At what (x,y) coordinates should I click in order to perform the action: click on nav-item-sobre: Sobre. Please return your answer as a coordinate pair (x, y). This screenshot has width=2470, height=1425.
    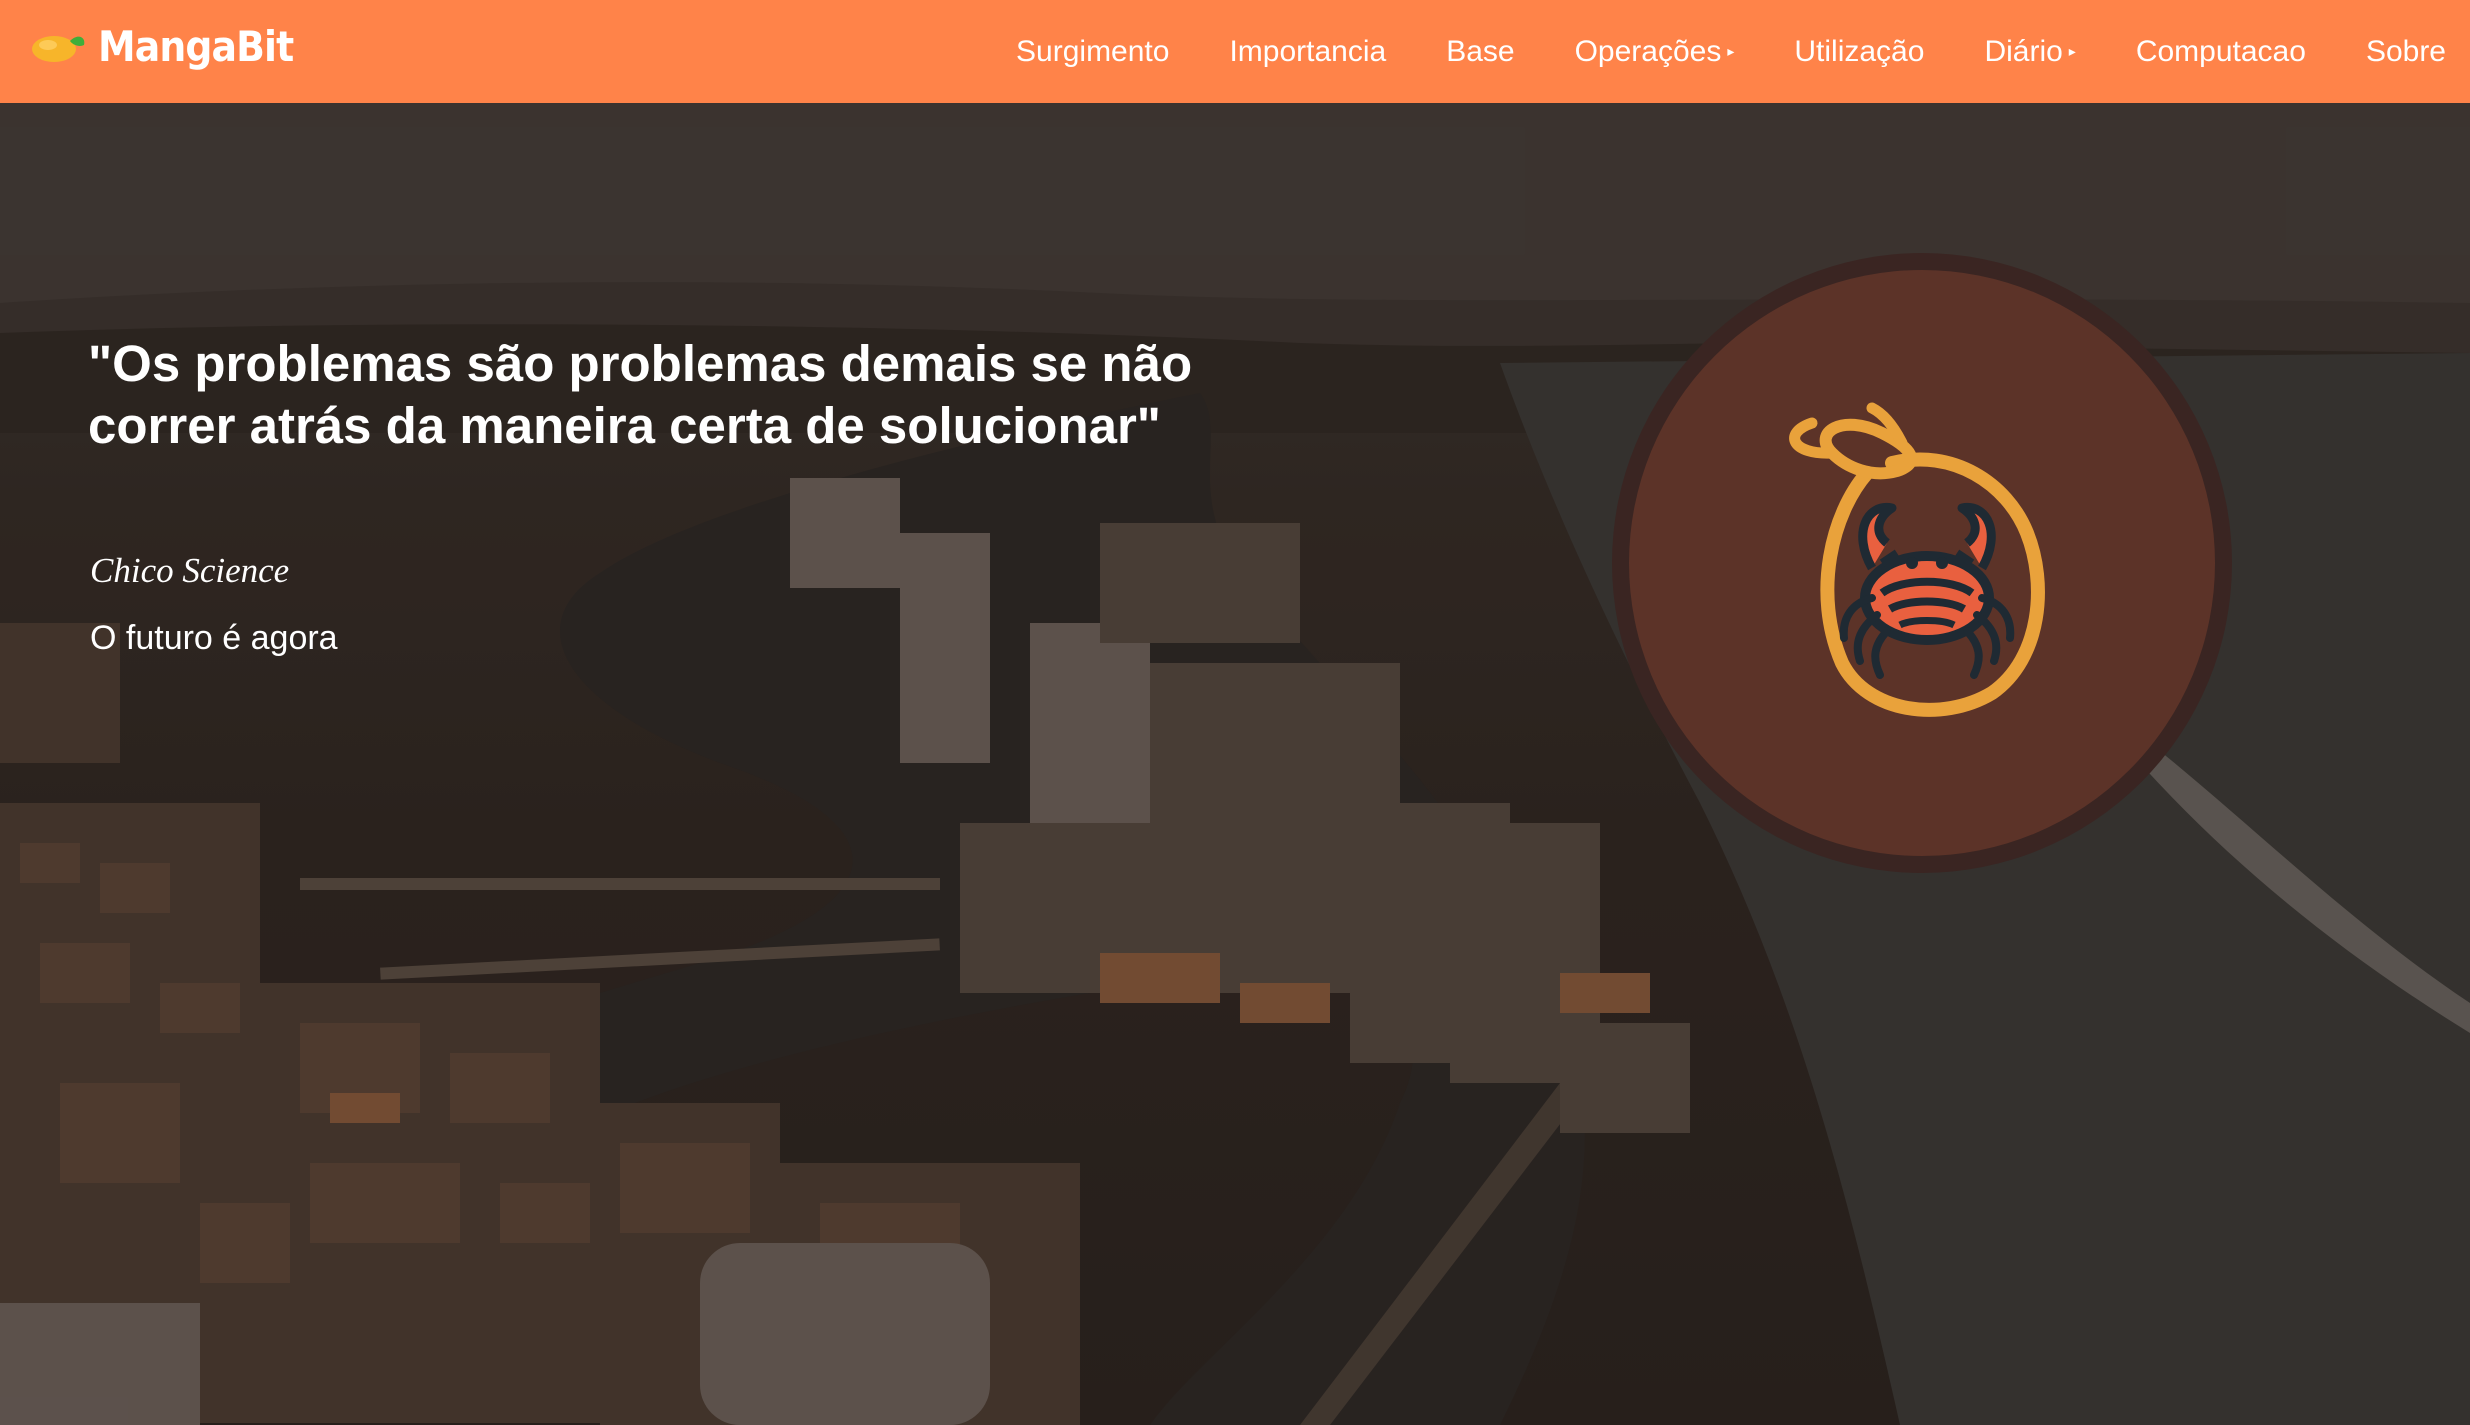
    Looking at the image, I should click on (2406, 52).